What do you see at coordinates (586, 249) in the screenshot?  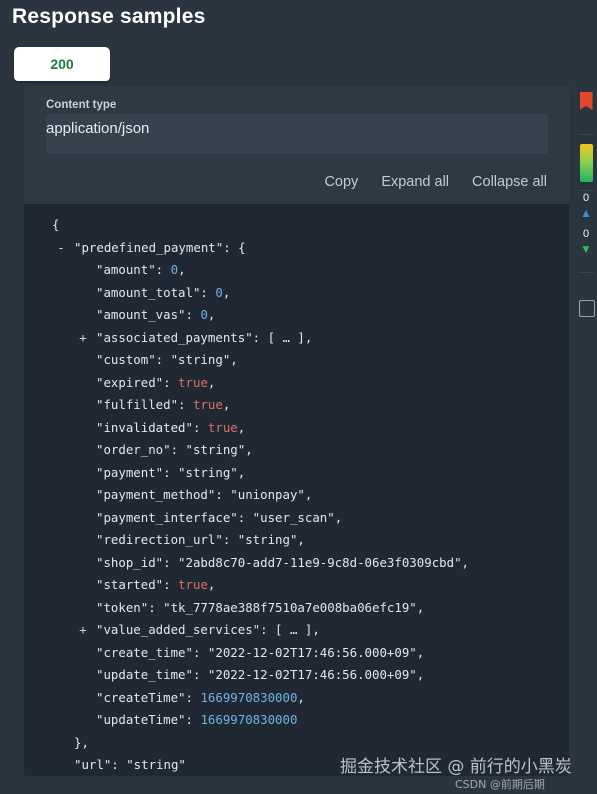 I see `arrow-down-icon: ▼` at bounding box center [586, 249].